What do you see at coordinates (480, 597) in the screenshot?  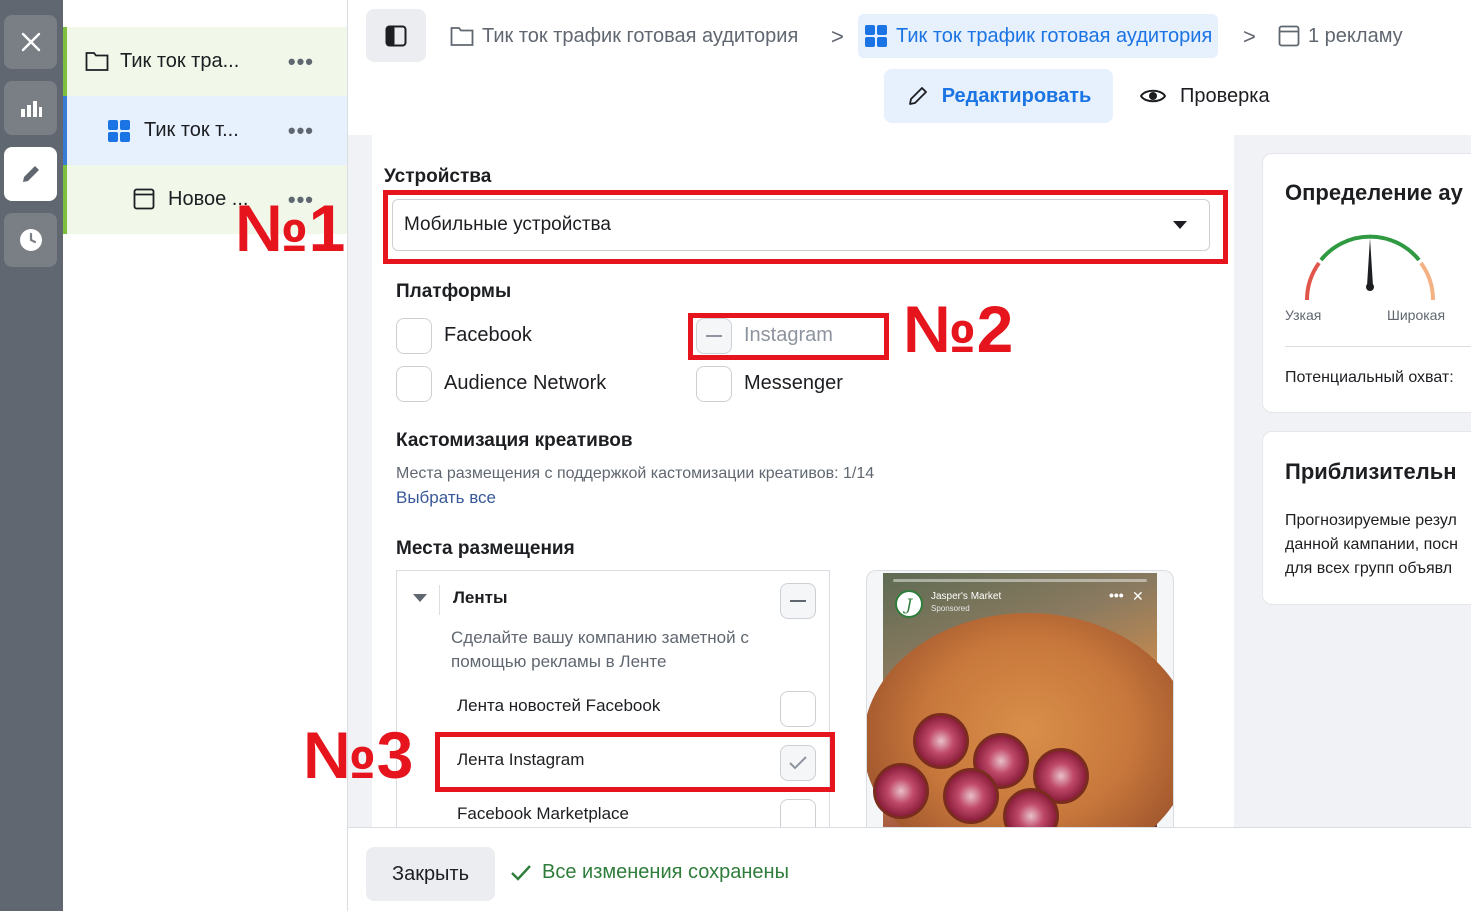 I see `feeds-group-title: Ленты` at bounding box center [480, 597].